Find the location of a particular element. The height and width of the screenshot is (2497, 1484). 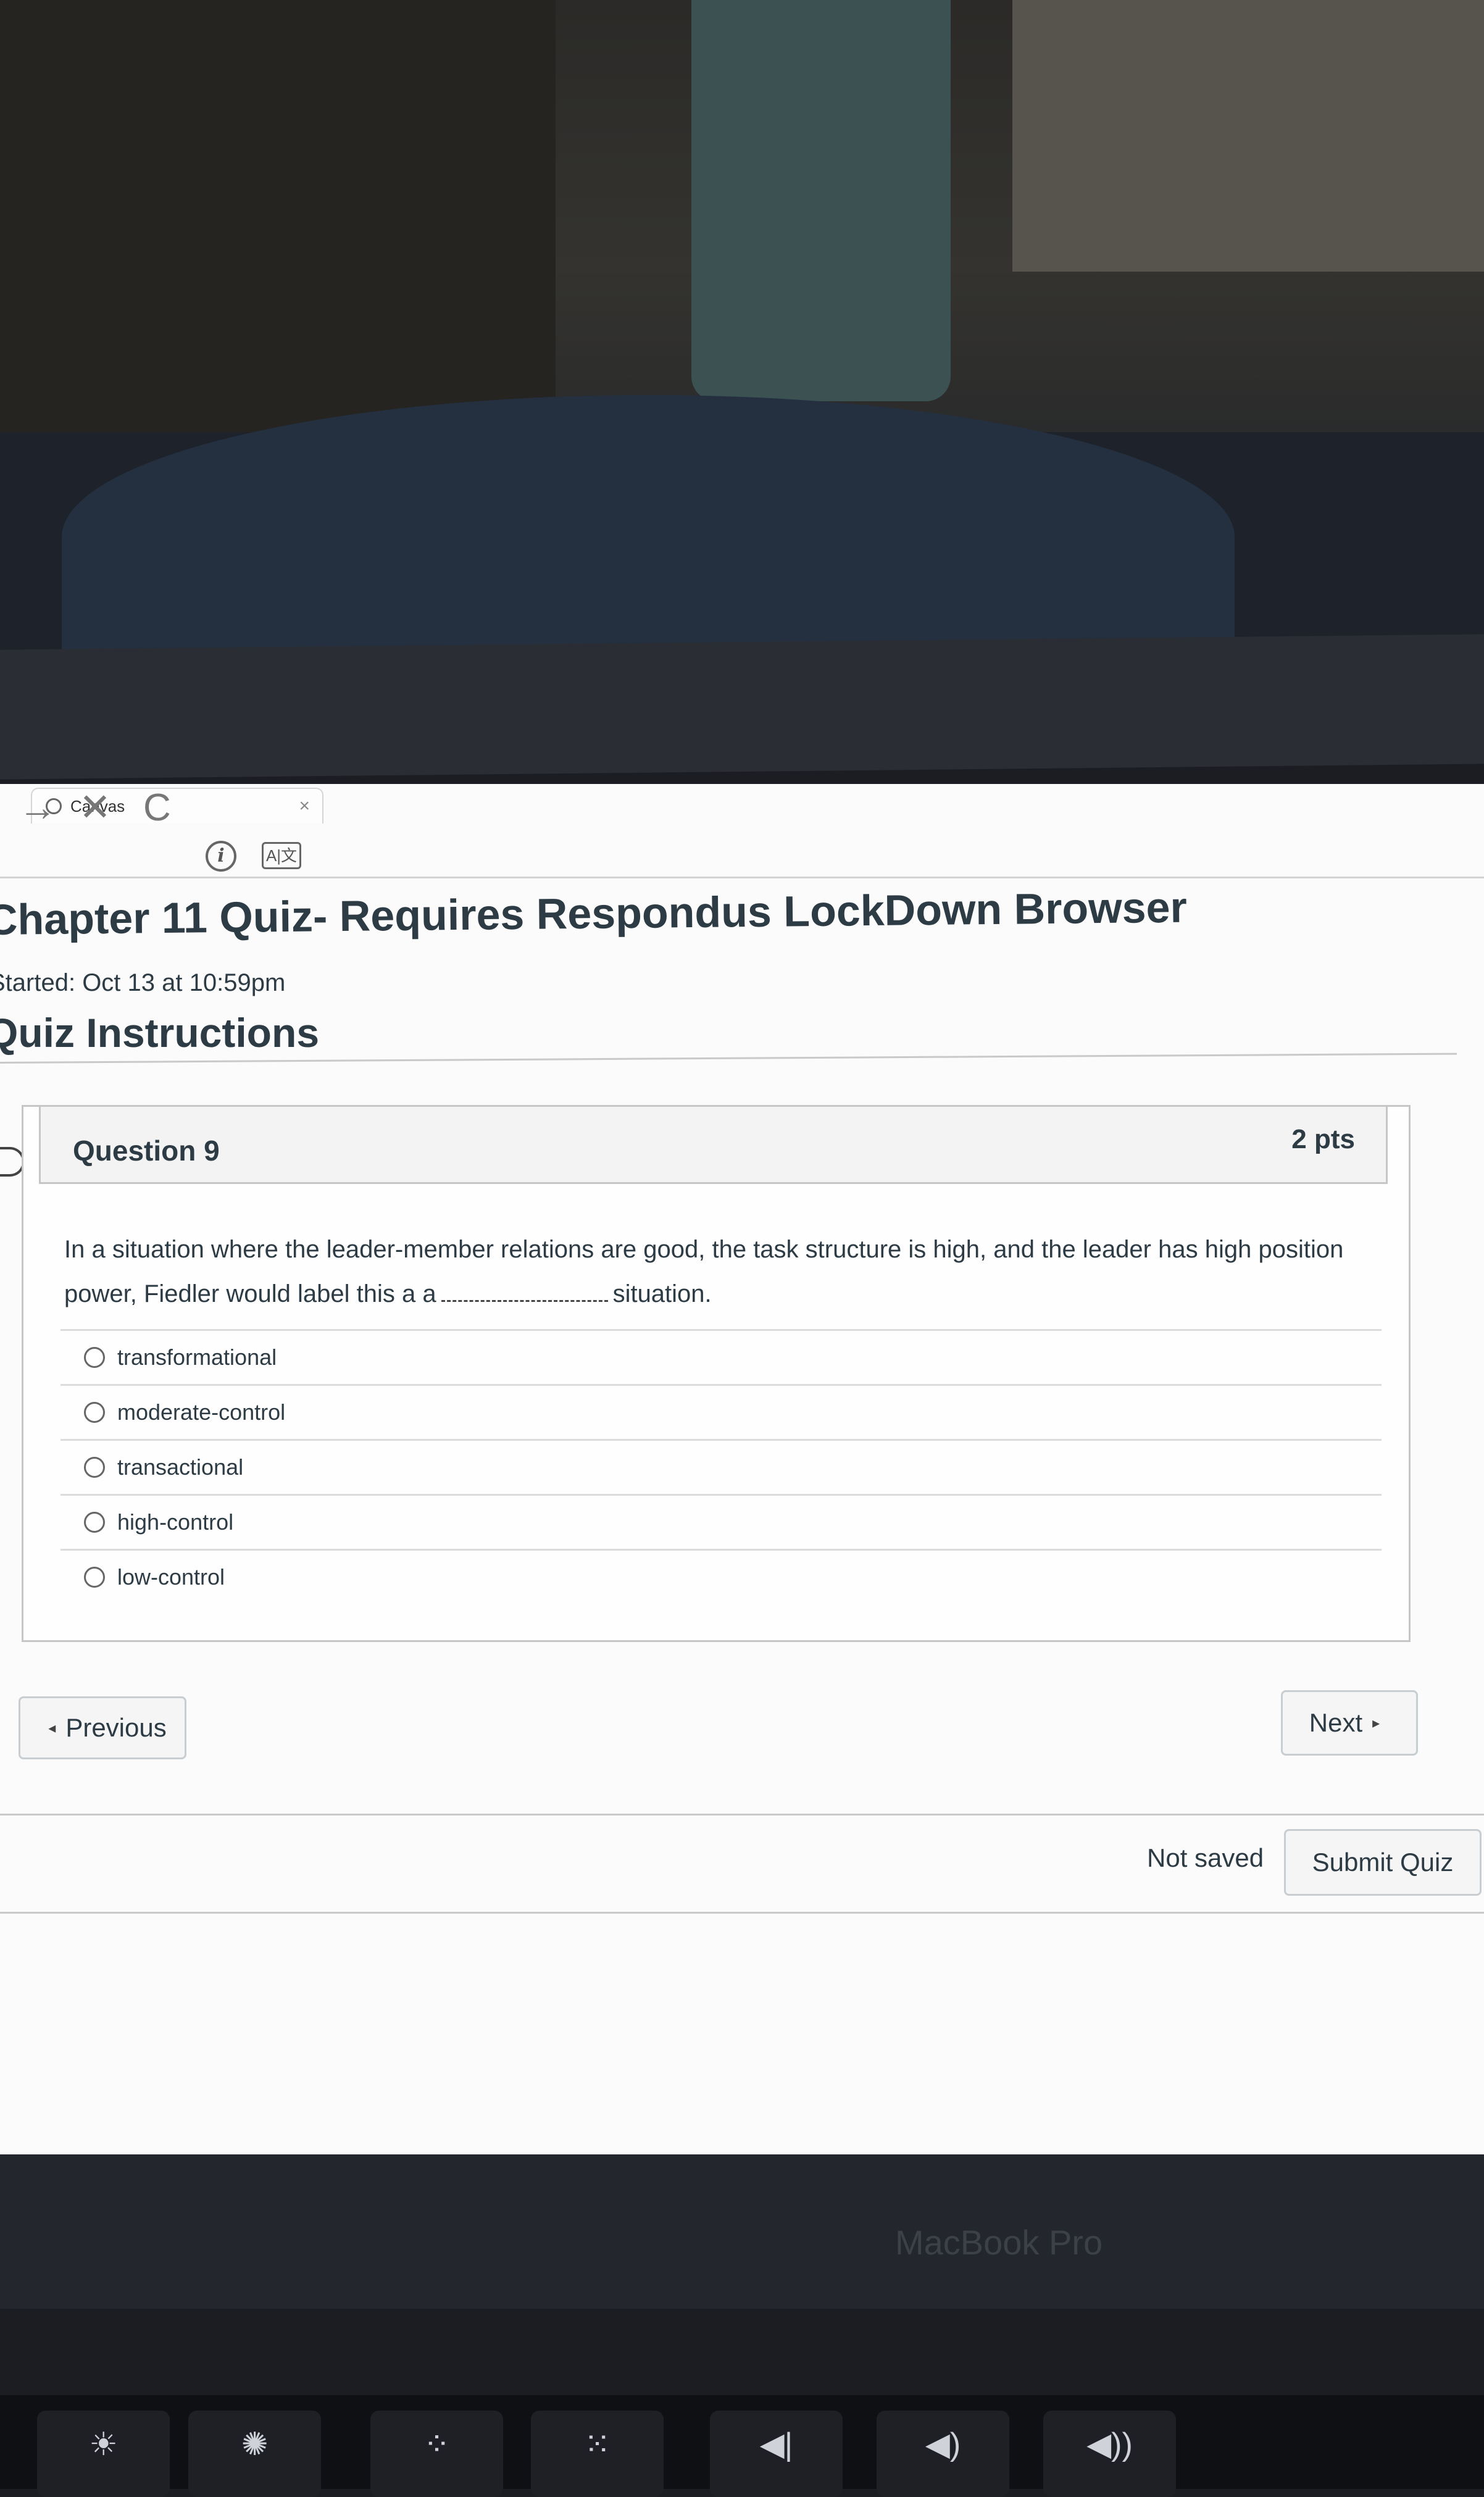

browser-tab: Canvas × is located at coordinates (177, 805).